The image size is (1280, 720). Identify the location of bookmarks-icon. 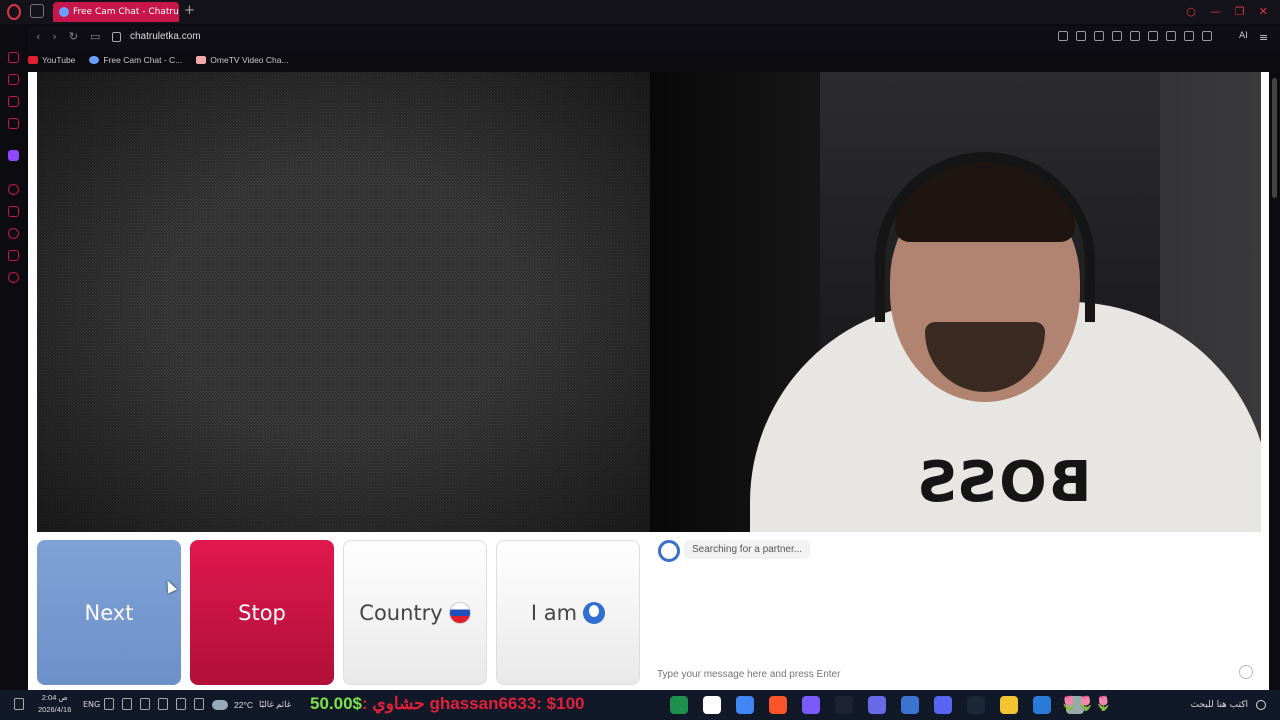
(13, 211).